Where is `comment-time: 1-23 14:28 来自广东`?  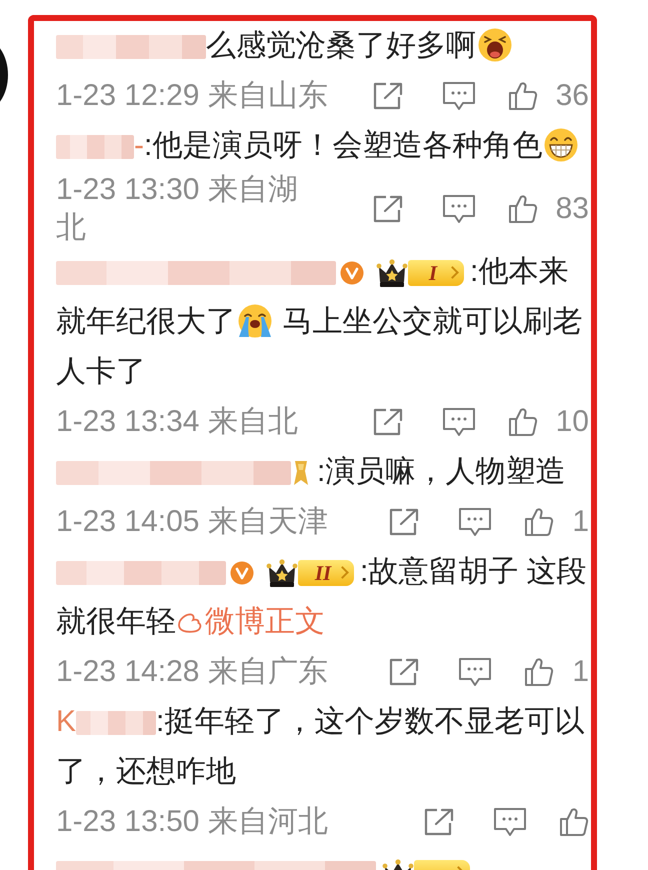
comment-time: 1-23 14:28 来自广东 is located at coordinates (192, 672).